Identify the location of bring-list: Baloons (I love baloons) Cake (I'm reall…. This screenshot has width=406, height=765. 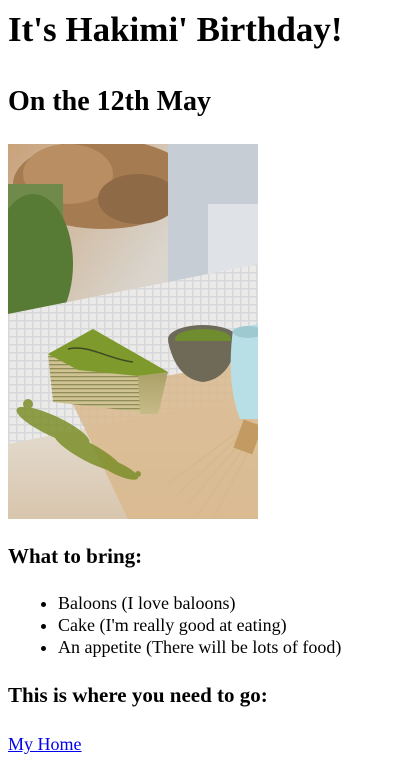
(203, 625).